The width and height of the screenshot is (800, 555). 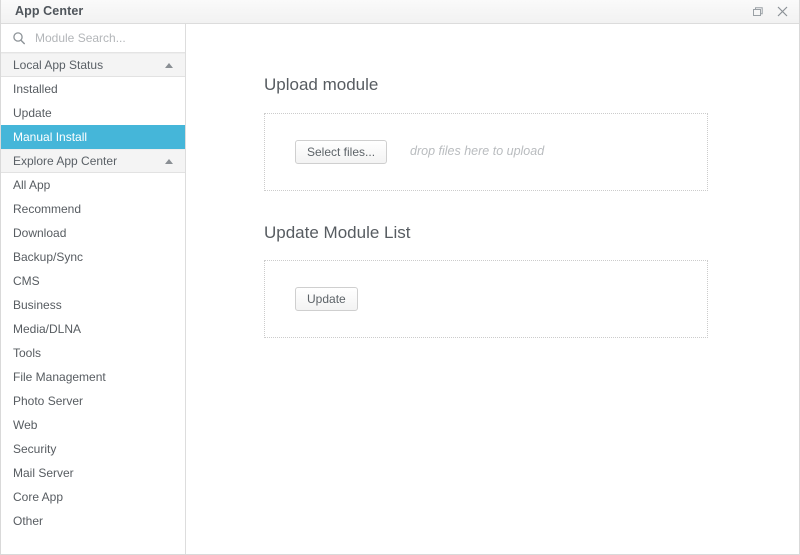 What do you see at coordinates (93, 113) in the screenshot?
I see `sidebar-item-update: Update` at bounding box center [93, 113].